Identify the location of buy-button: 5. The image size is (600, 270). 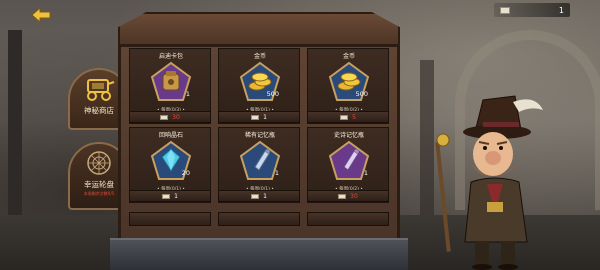
(348, 117).